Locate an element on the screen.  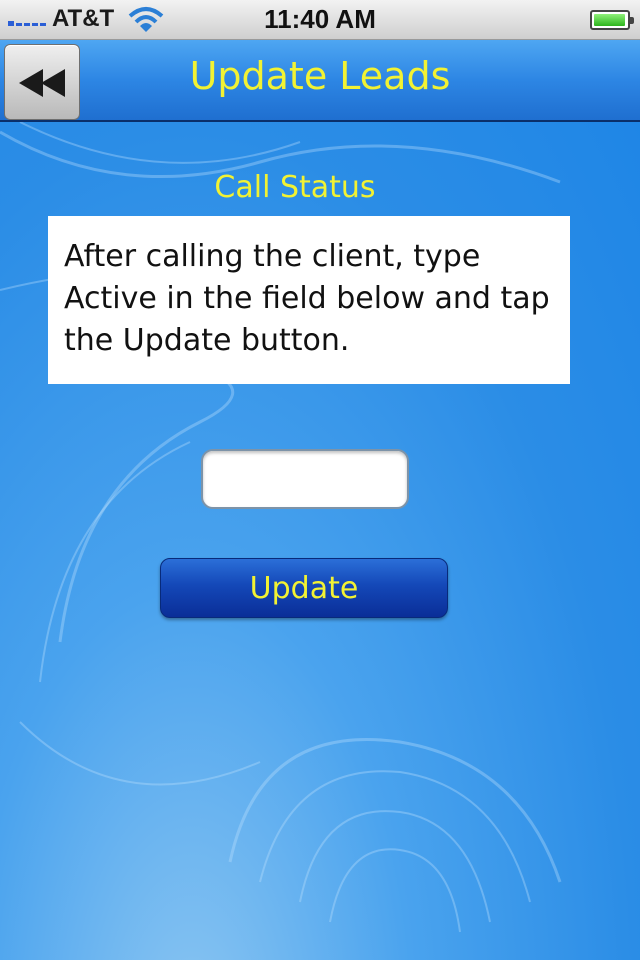
rewind-icon is located at coordinates (42, 83).